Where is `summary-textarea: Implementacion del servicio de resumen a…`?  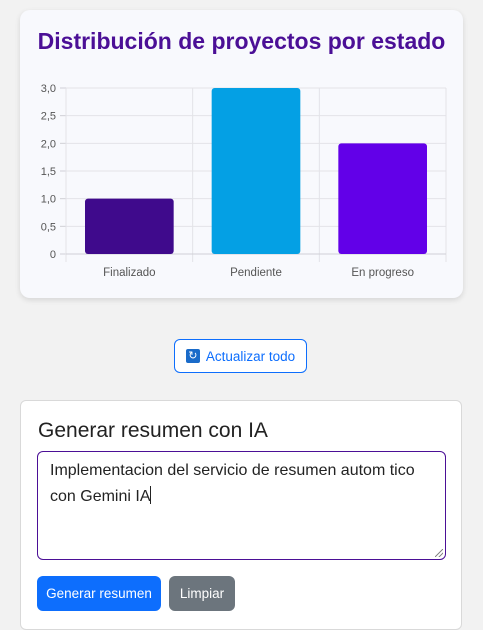
summary-textarea: Implementacion del servicio de resumen a… is located at coordinates (241, 505).